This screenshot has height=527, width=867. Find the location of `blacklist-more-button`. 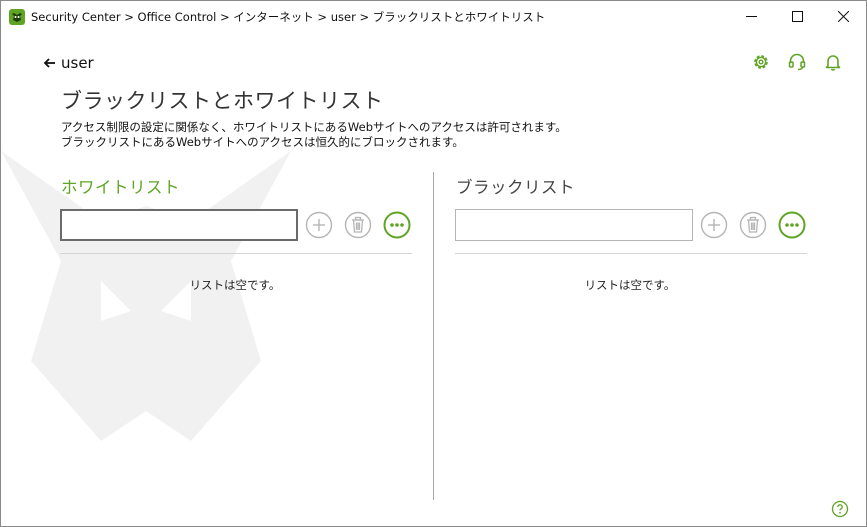

blacklist-more-button is located at coordinates (792, 225).